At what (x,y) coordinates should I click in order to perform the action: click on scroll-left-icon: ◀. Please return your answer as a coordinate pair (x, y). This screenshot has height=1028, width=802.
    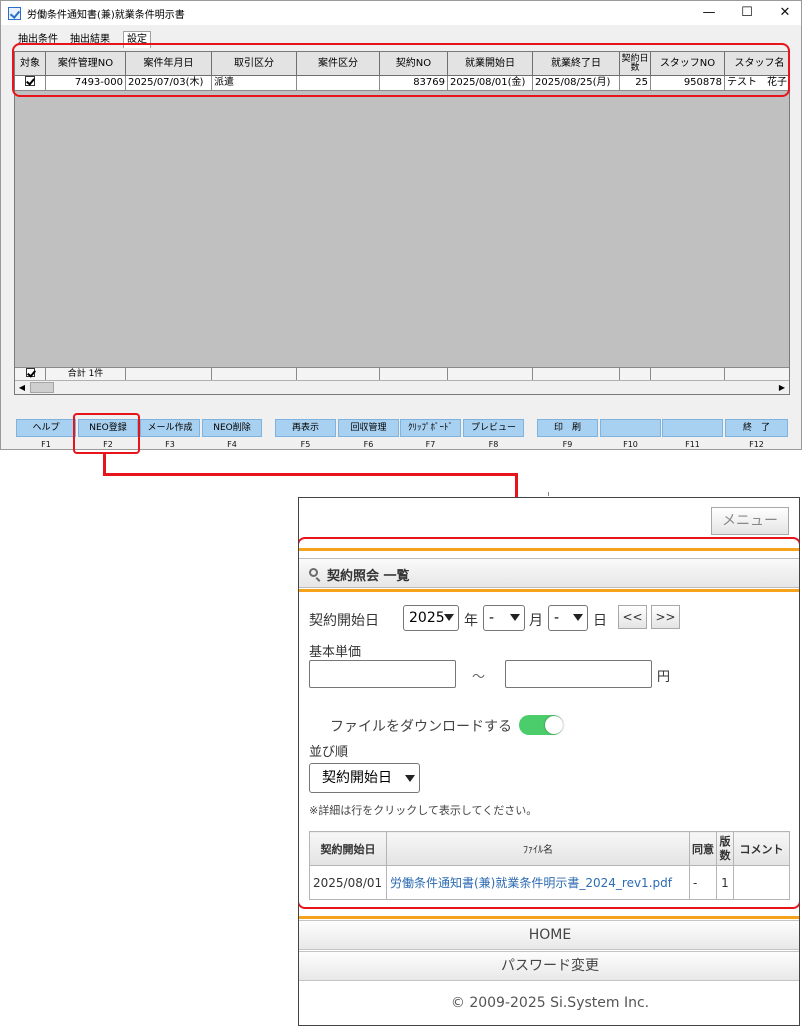
    Looking at the image, I should click on (22, 387).